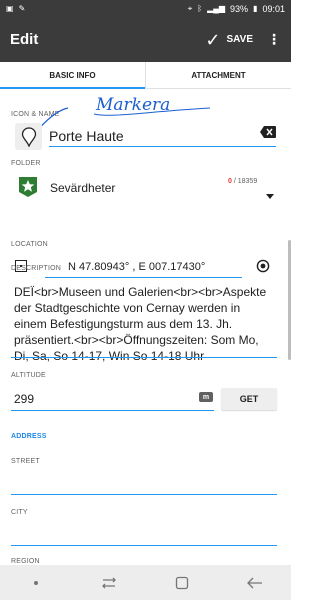 Image resolution: width=320 pixels, height=600 pixels. I want to click on name-underline, so click(162, 146).